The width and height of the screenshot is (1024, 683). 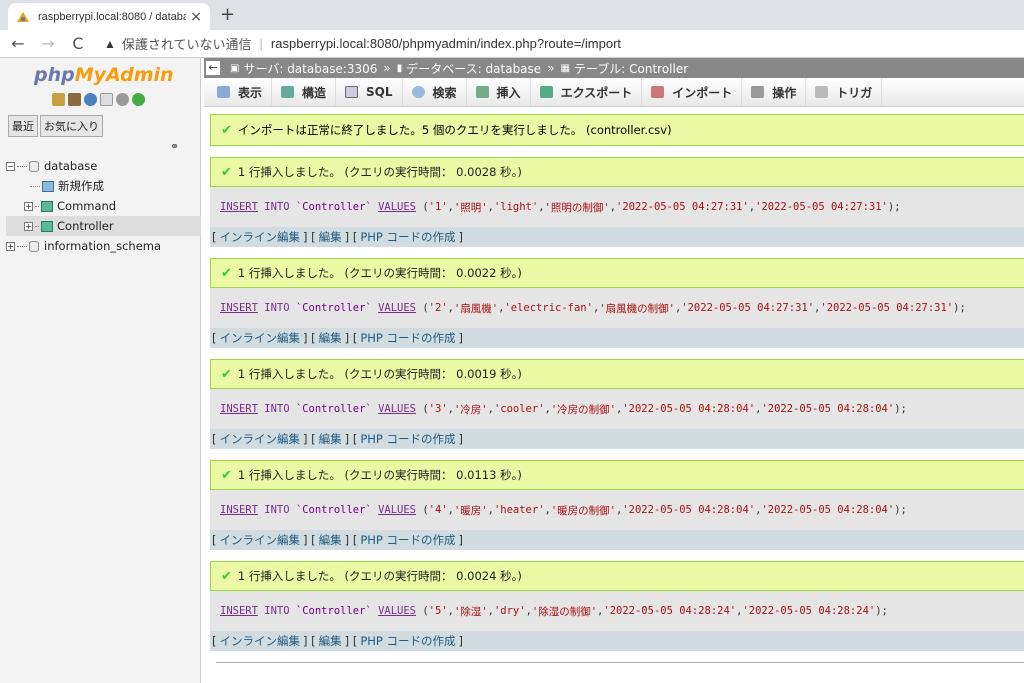 What do you see at coordinates (314, 92) in the screenshot?
I see `tab-structure-label: 構造` at bounding box center [314, 92].